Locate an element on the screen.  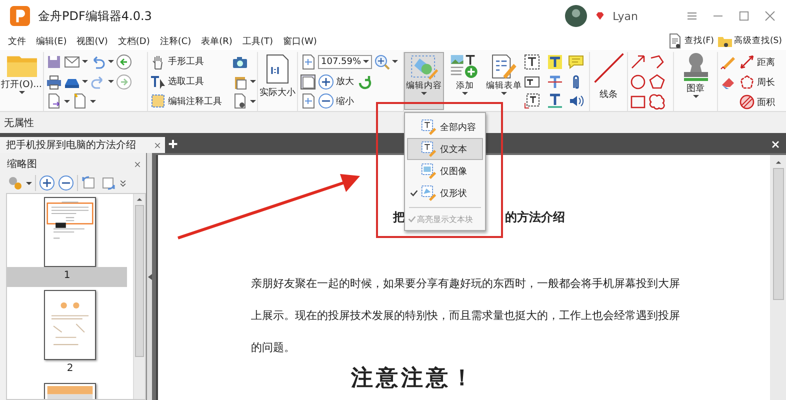
chevrons-down-icon is located at coordinates (123, 183).